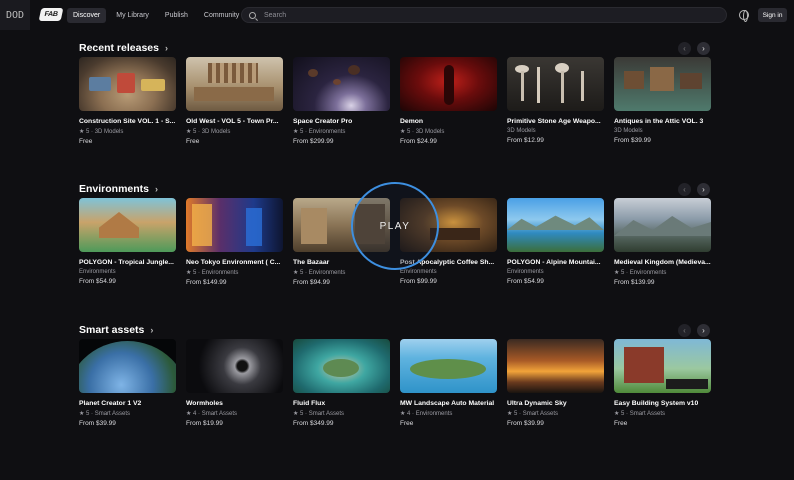 This screenshot has height=480, width=794. I want to click on asset-title: Ultra Dynamic Sky, so click(537, 403).